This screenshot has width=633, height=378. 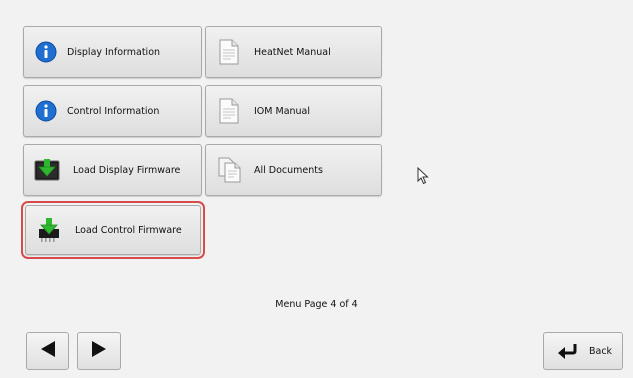 What do you see at coordinates (49, 230) in the screenshot?
I see `chip-firmware-download-icon` at bounding box center [49, 230].